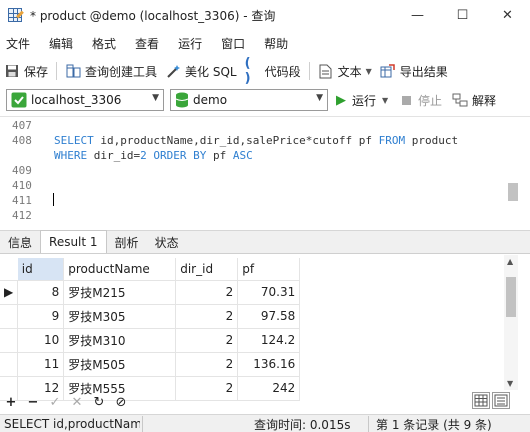 The height and width of the screenshot is (432, 530). I want to click on save-icon, so click(12, 71).